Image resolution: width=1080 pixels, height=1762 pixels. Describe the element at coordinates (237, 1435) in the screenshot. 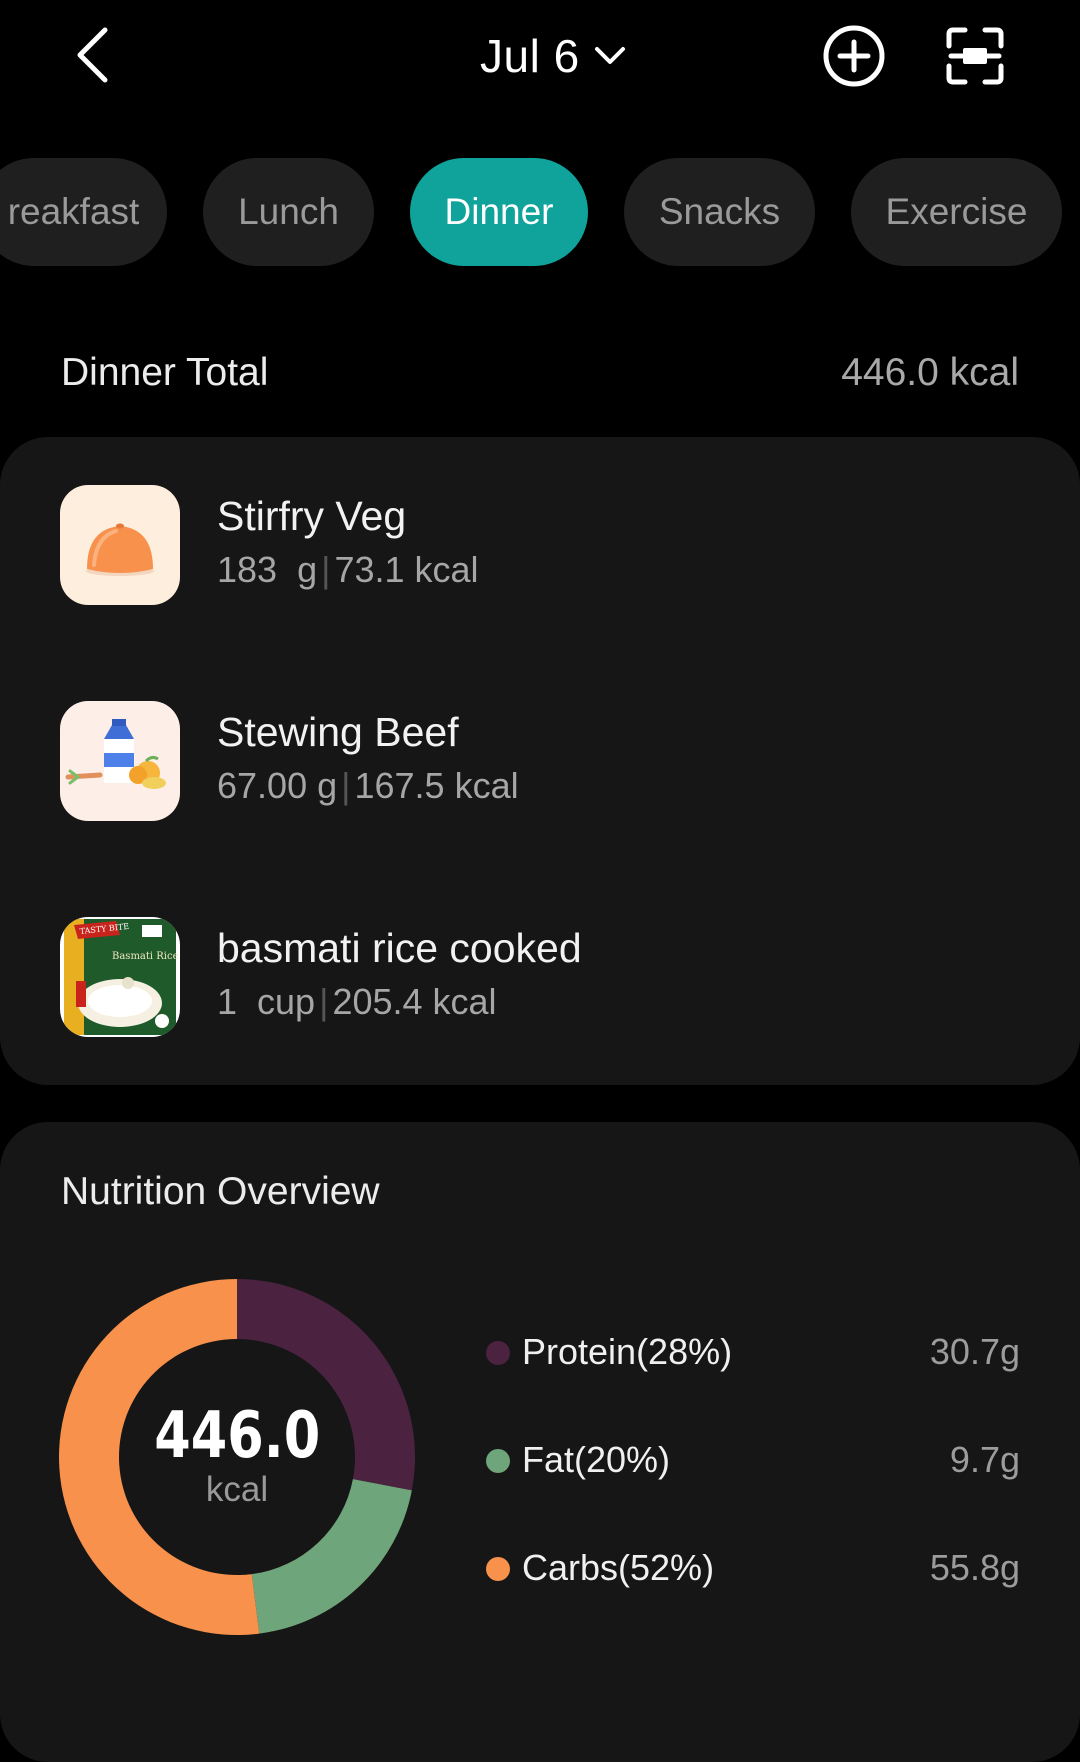

I see `donut-total-value: 446.0` at that location.